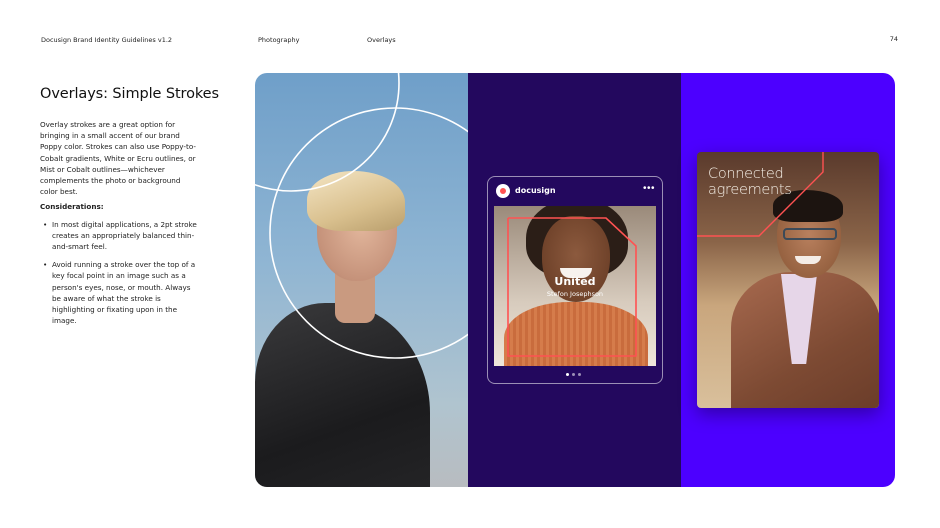 The height and width of the screenshot is (528, 940). Describe the element at coordinates (567, 374) in the screenshot. I see `carousel-dot-active` at that location.